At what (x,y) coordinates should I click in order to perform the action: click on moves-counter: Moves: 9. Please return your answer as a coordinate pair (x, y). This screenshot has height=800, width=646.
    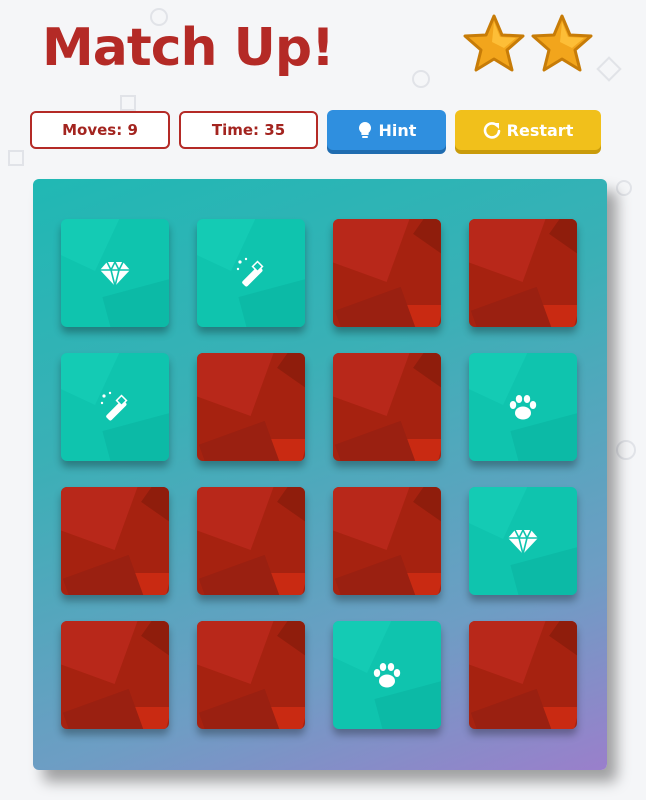
    Looking at the image, I should click on (100, 130).